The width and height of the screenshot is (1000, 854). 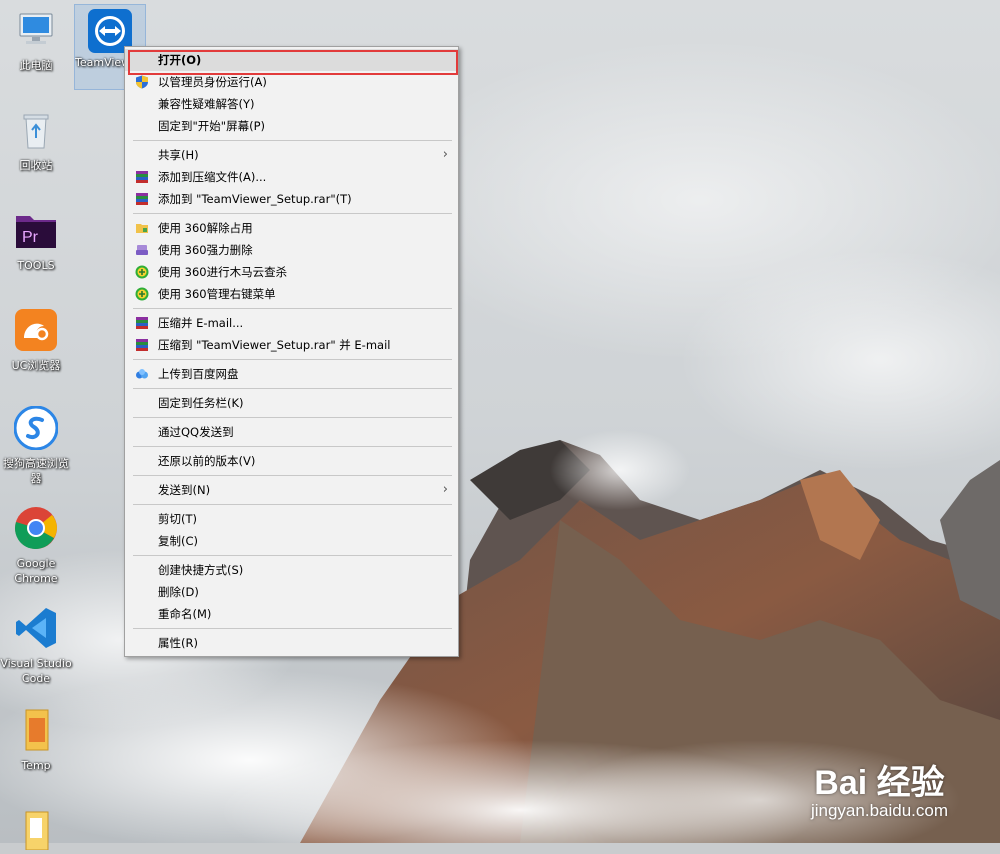 I want to click on desktop-icon-label: 回收站, so click(x=36, y=165).